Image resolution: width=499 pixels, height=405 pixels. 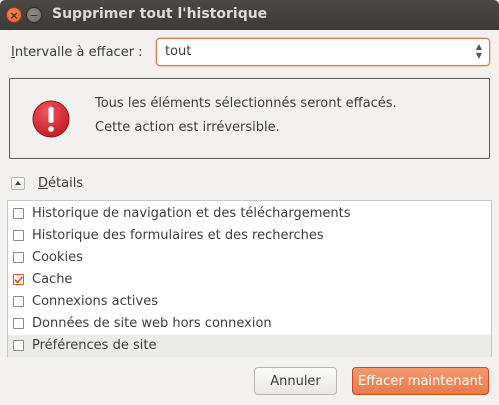 I want to click on range-select: tout ▲ ▼, so click(x=323, y=52).